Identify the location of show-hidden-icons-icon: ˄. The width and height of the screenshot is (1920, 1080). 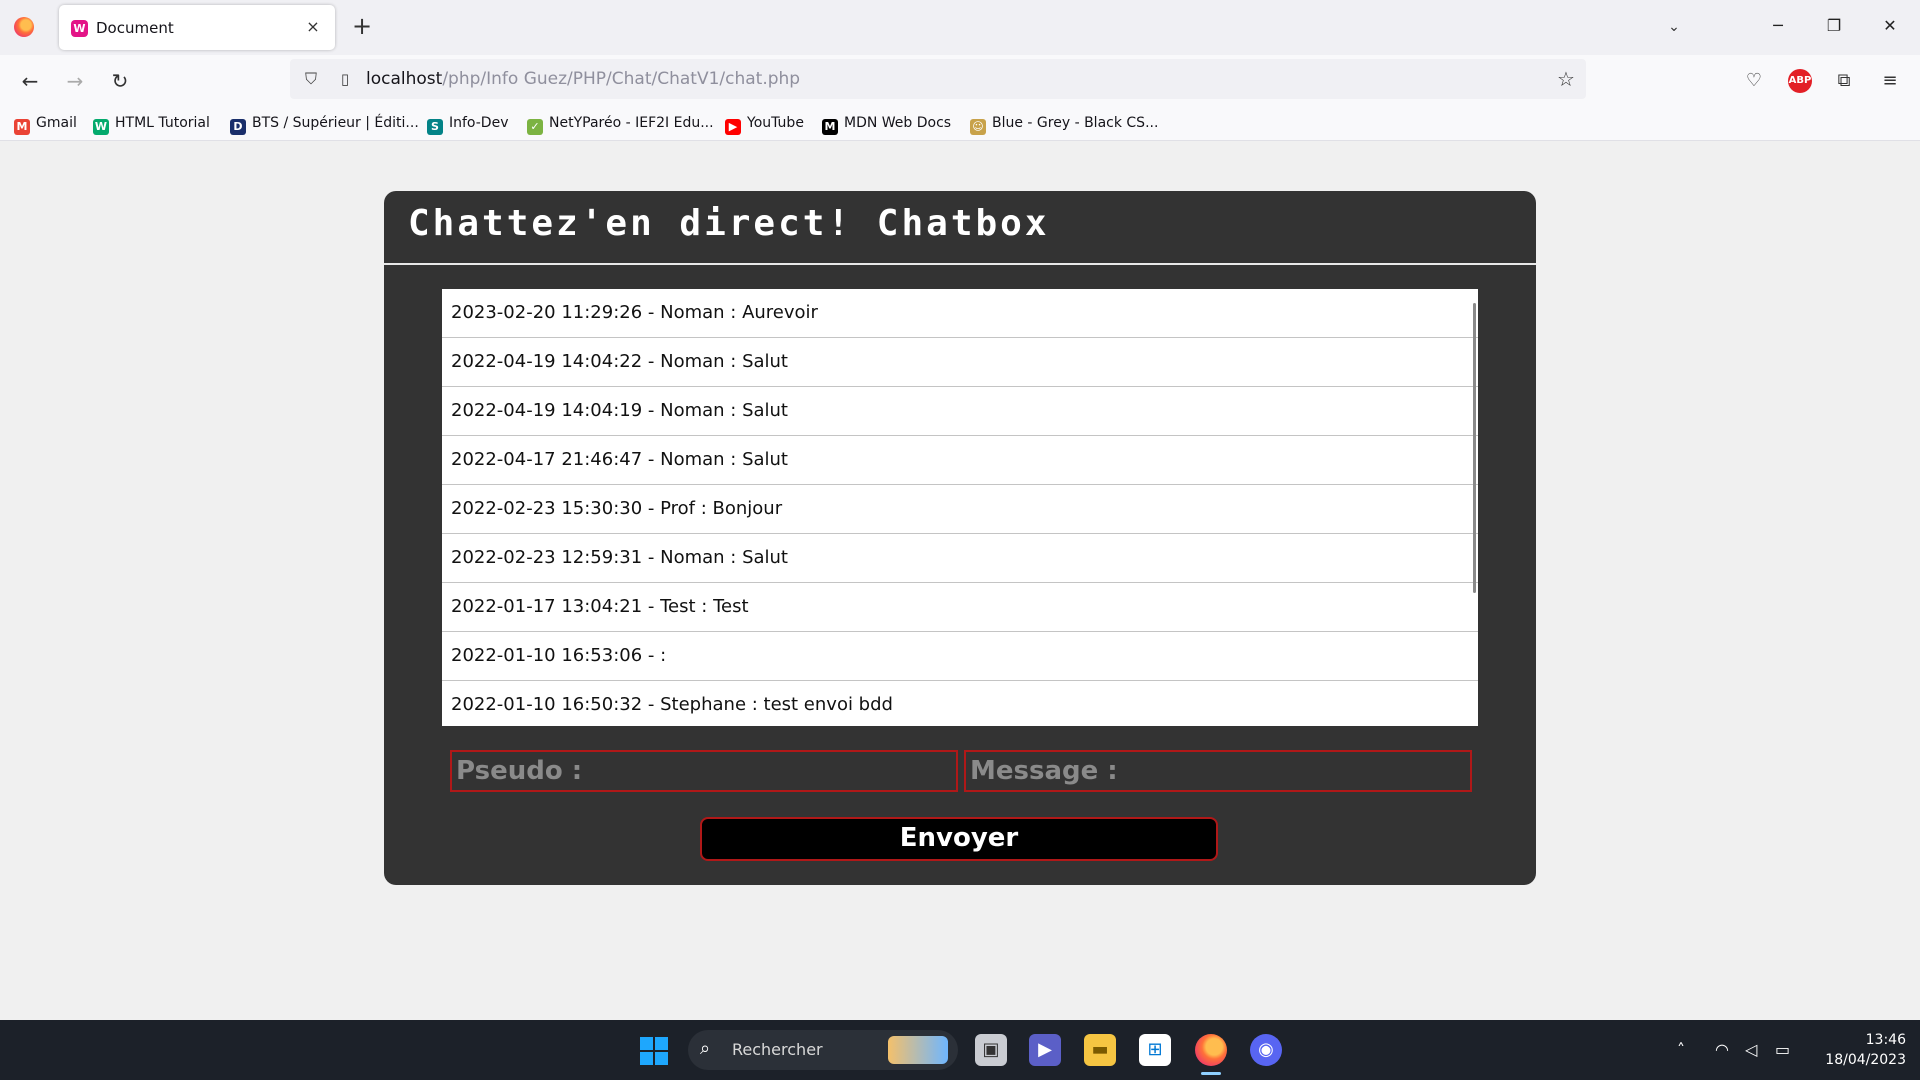
(1681, 1049).